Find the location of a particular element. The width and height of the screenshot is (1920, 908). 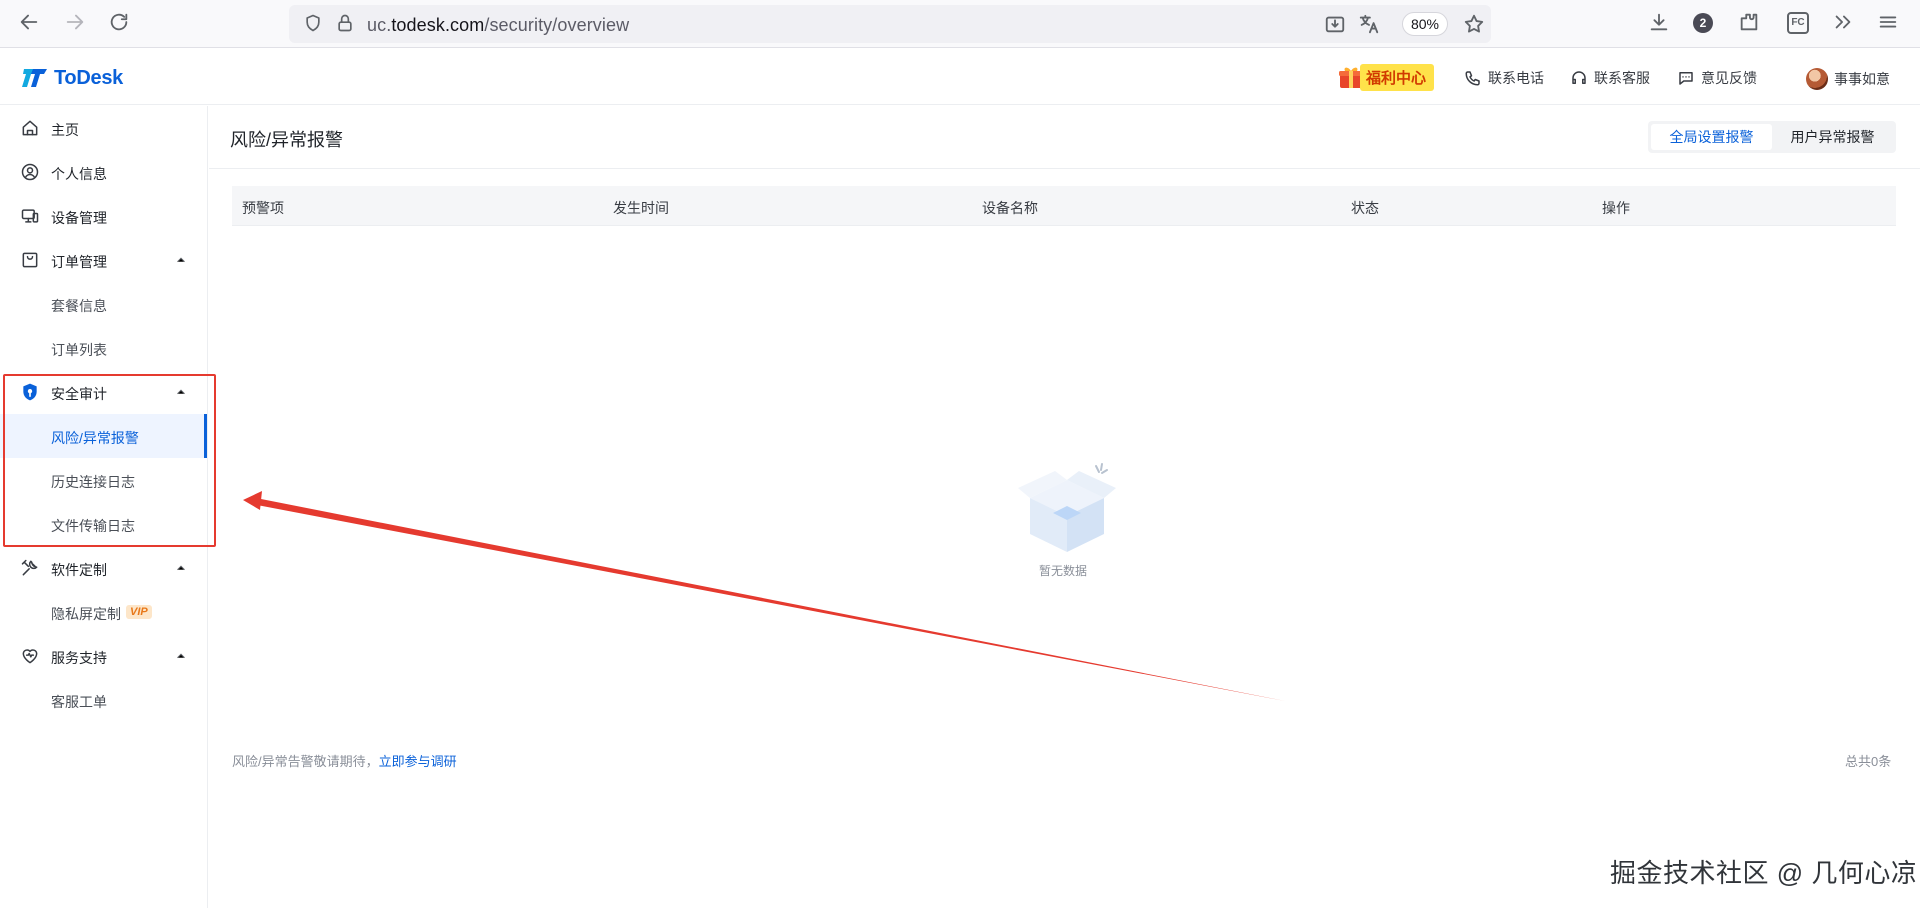

sidebar-item-home: 主页 is located at coordinates (103, 128).